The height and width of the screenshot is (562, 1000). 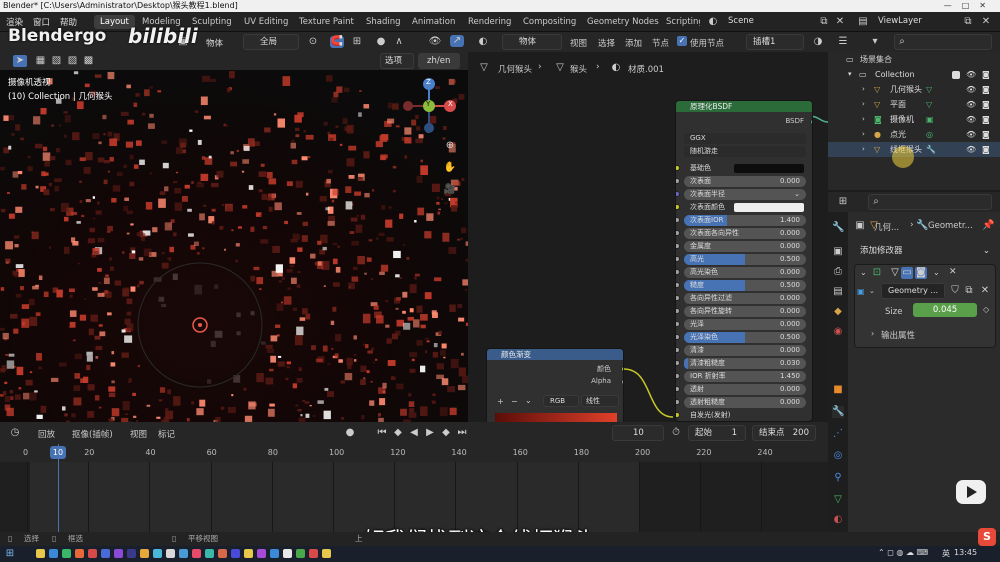 What do you see at coordinates (838, 272) in the screenshot?
I see `output-tab-icon: ⎙` at bounding box center [838, 272].